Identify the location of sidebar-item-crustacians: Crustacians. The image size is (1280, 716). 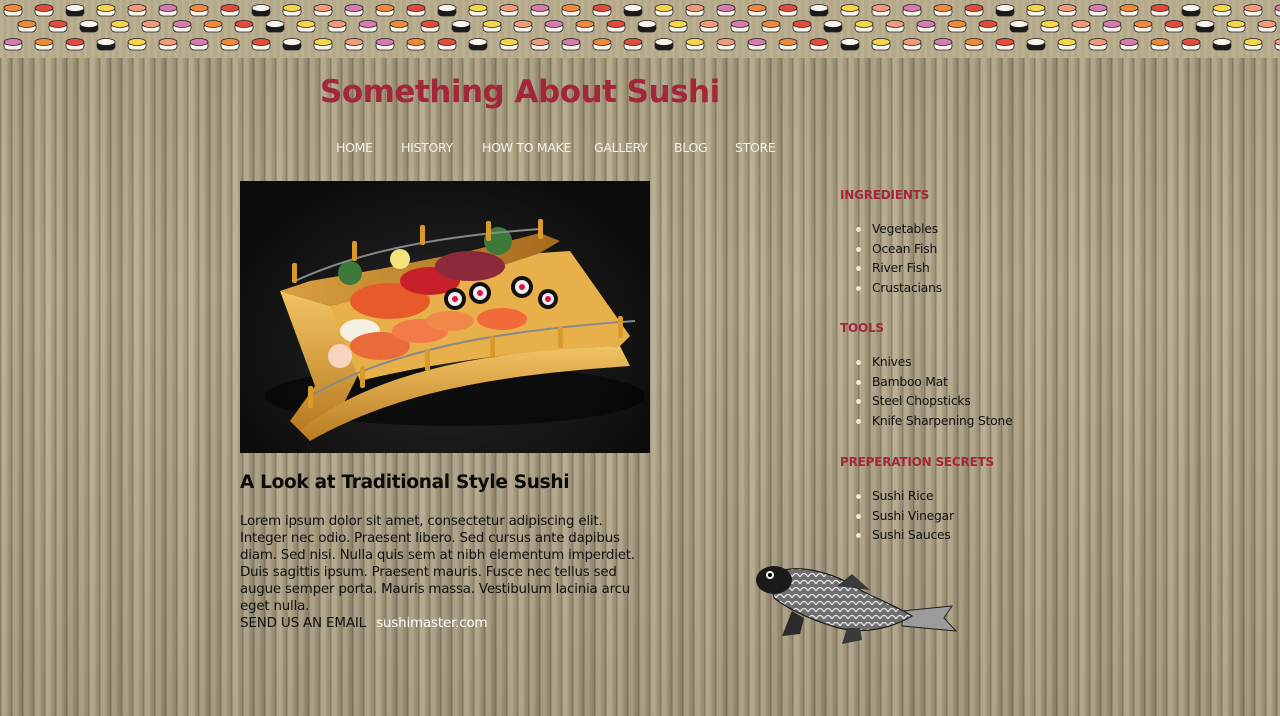
(899, 291).